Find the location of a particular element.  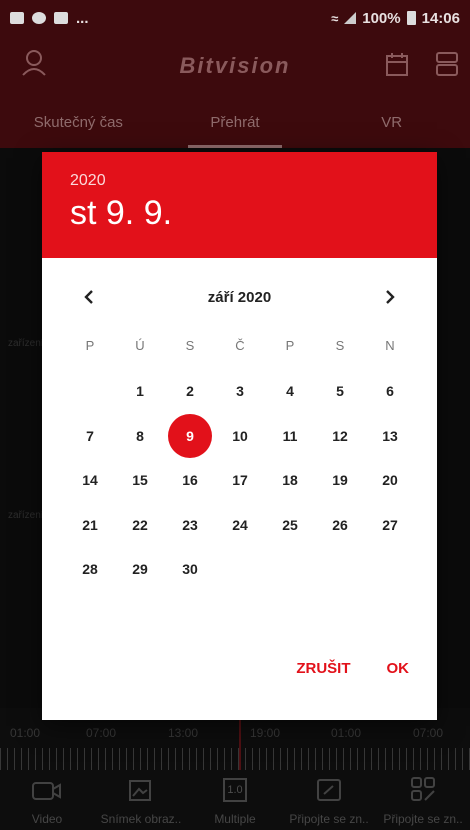

message-icon is located at coordinates (61, 18).